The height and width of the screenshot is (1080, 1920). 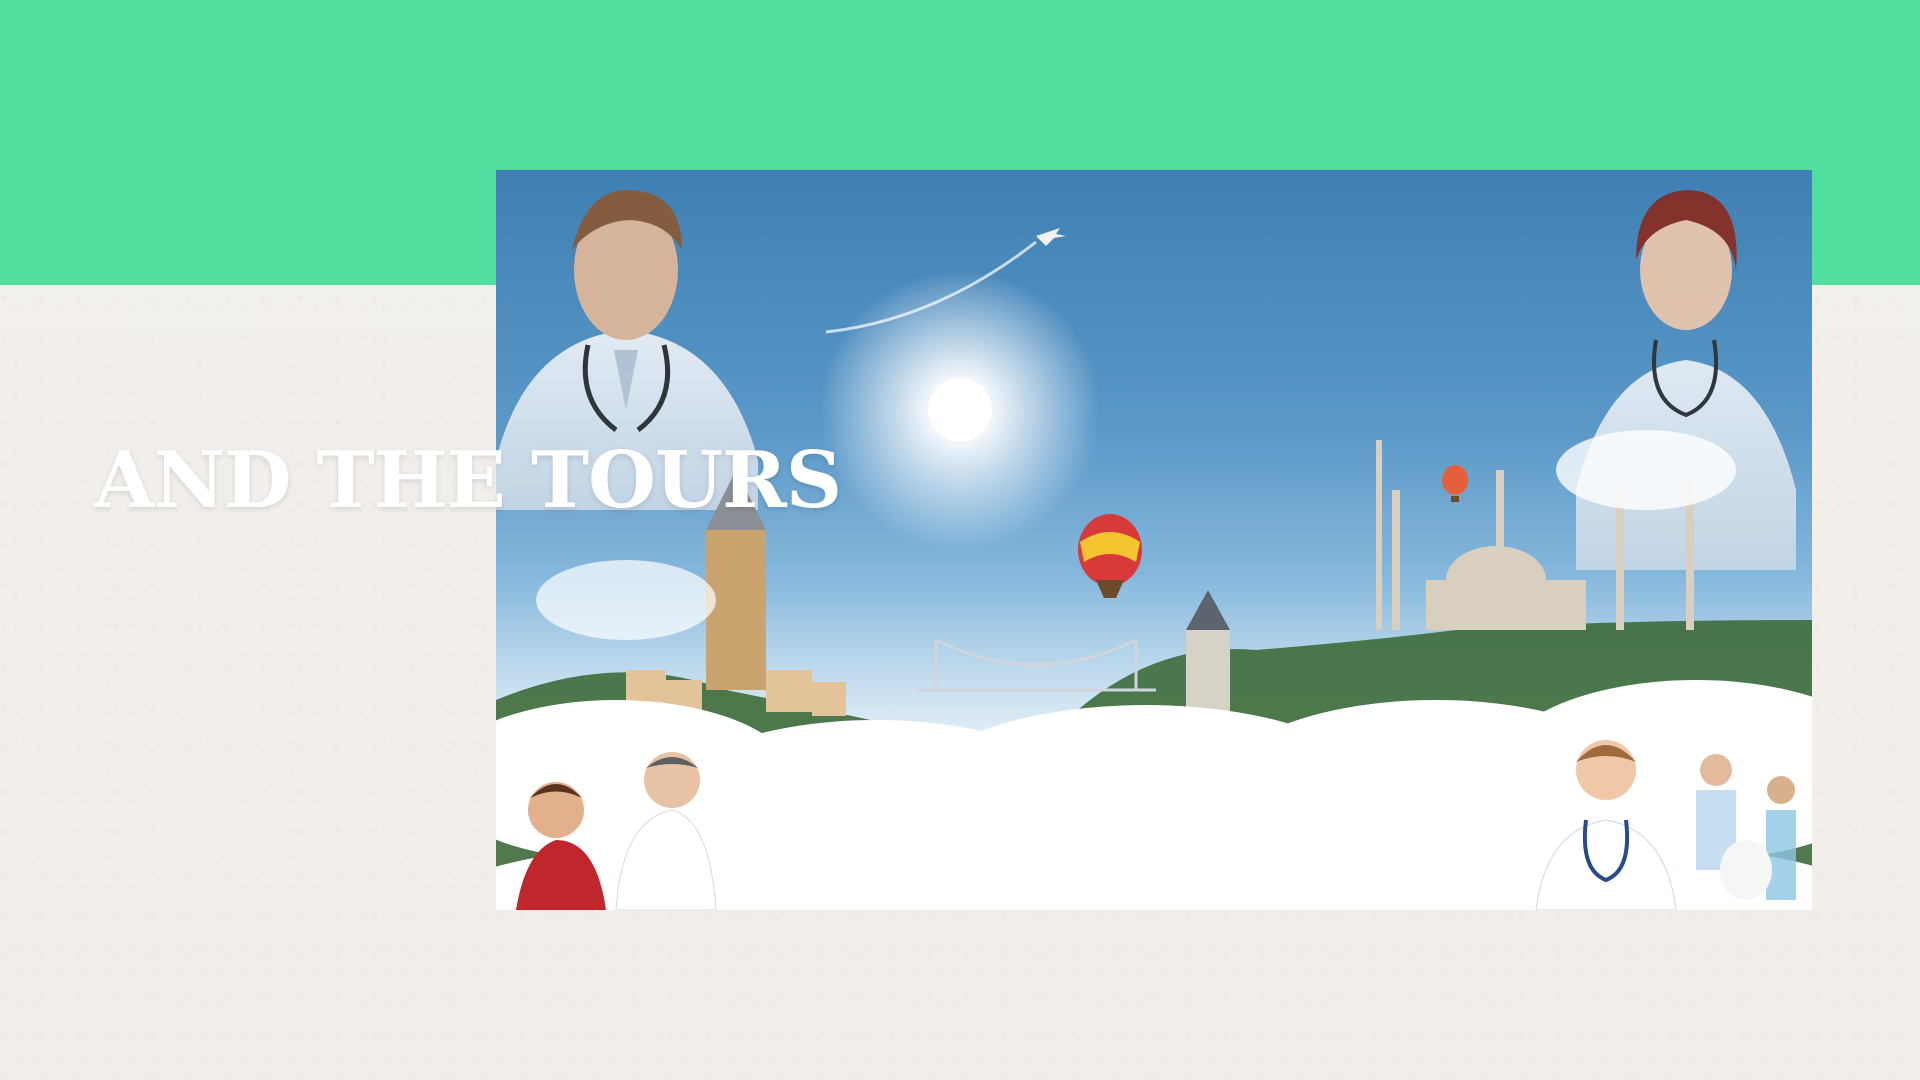 I want to click on airplane-icon, so click(x=1051, y=237).